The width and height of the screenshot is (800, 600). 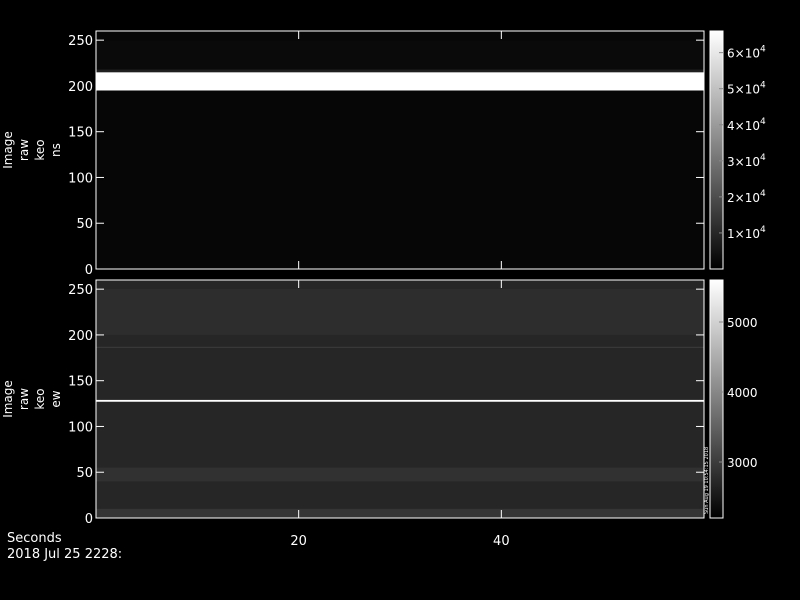 I want to click on y-axis-label-word: ns, so click(x=56, y=150).